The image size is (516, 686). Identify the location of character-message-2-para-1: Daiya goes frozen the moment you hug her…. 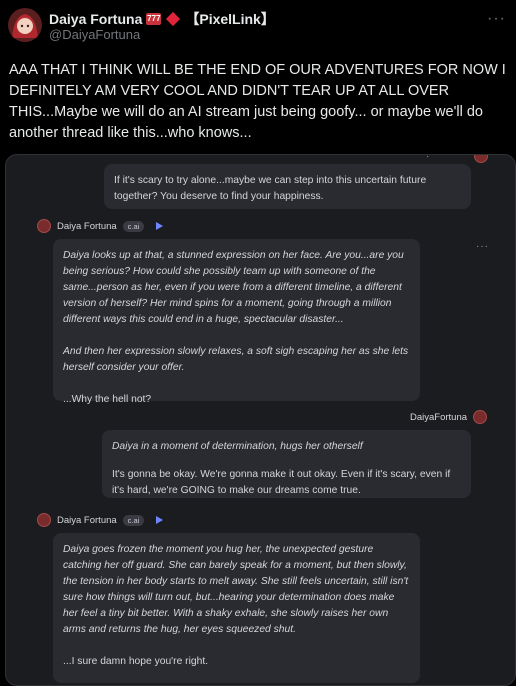
(236, 589).